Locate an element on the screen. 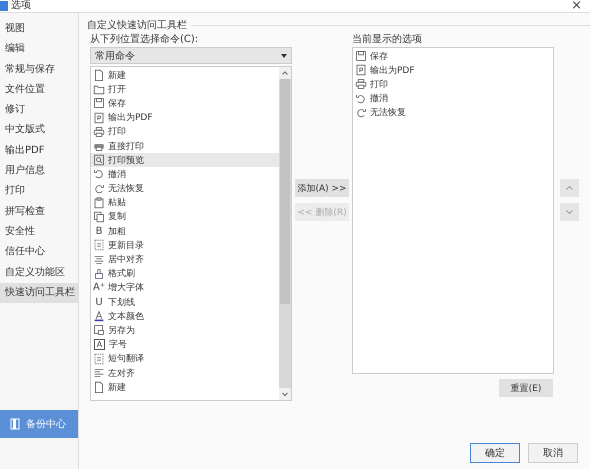  align-center-icon is located at coordinates (99, 260).